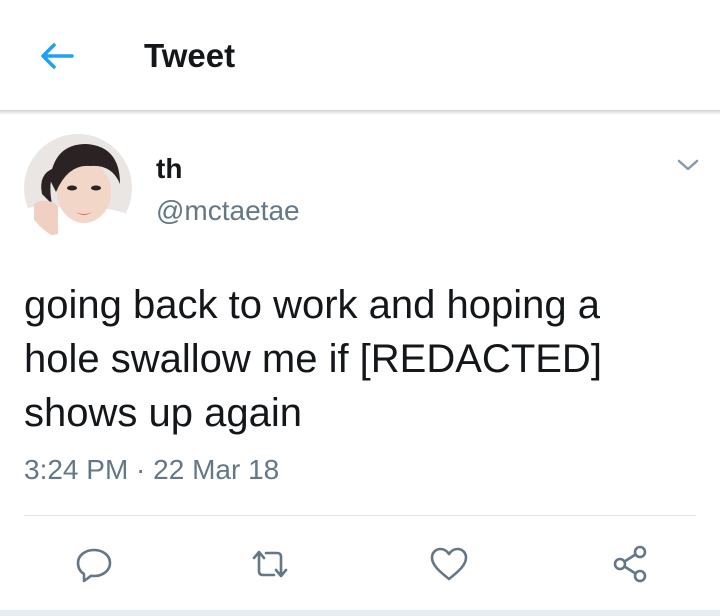 This screenshot has height=616, width=720. I want to click on share-button, so click(630, 564).